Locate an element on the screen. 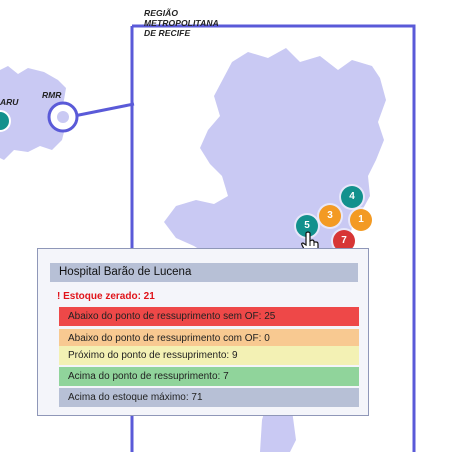 The image size is (451, 452). zero-stock-alert: ! Estoque zerado: 21 is located at coordinates (106, 296).